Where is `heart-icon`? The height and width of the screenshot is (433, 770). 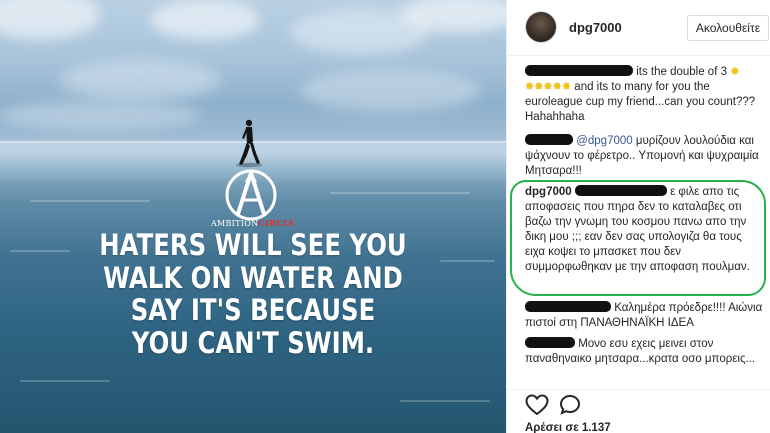 heart-icon is located at coordinates (537, 405).